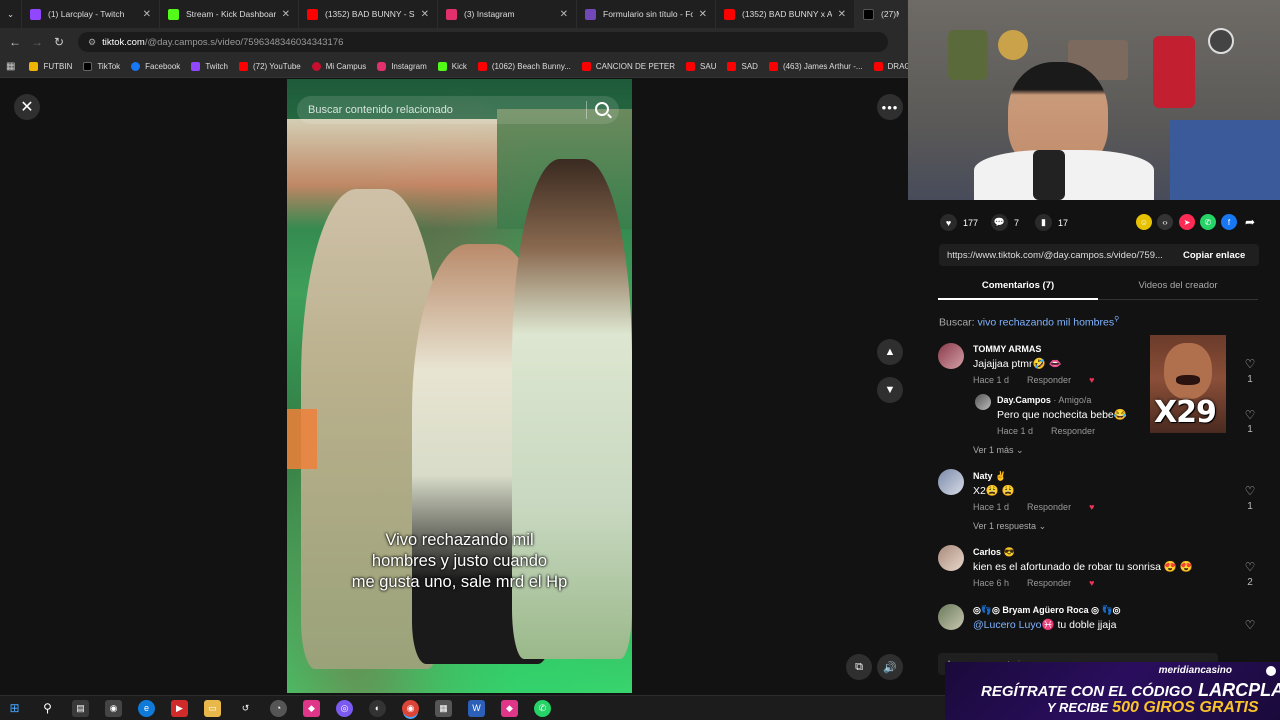 Image resolution: width=1280 pixels, height=720 pixels. I want to click on search-icon, so click(602, 109).